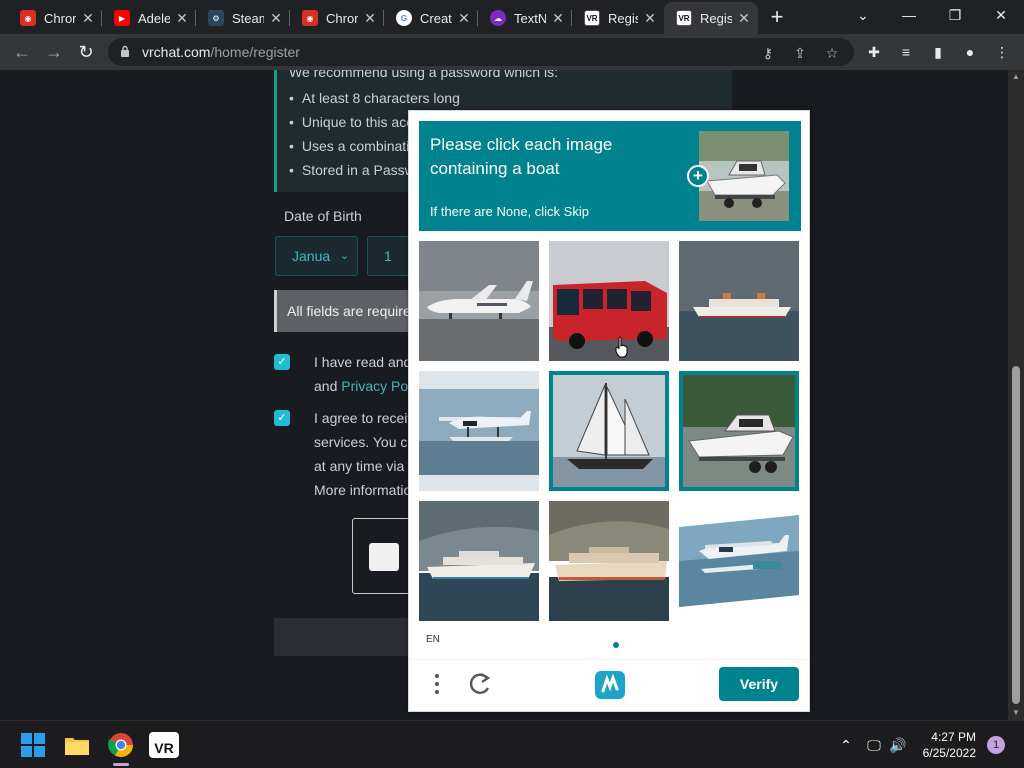 The width and height of the screenshot is (1024, 768). I want to click on vrchat-taskbar-icon: VR, so click(164, 745).